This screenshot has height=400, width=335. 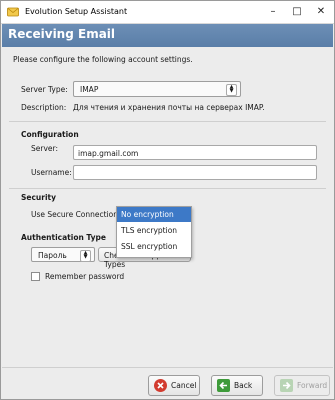 I want to click on username-label: Username:, so click(x=51, y=172).